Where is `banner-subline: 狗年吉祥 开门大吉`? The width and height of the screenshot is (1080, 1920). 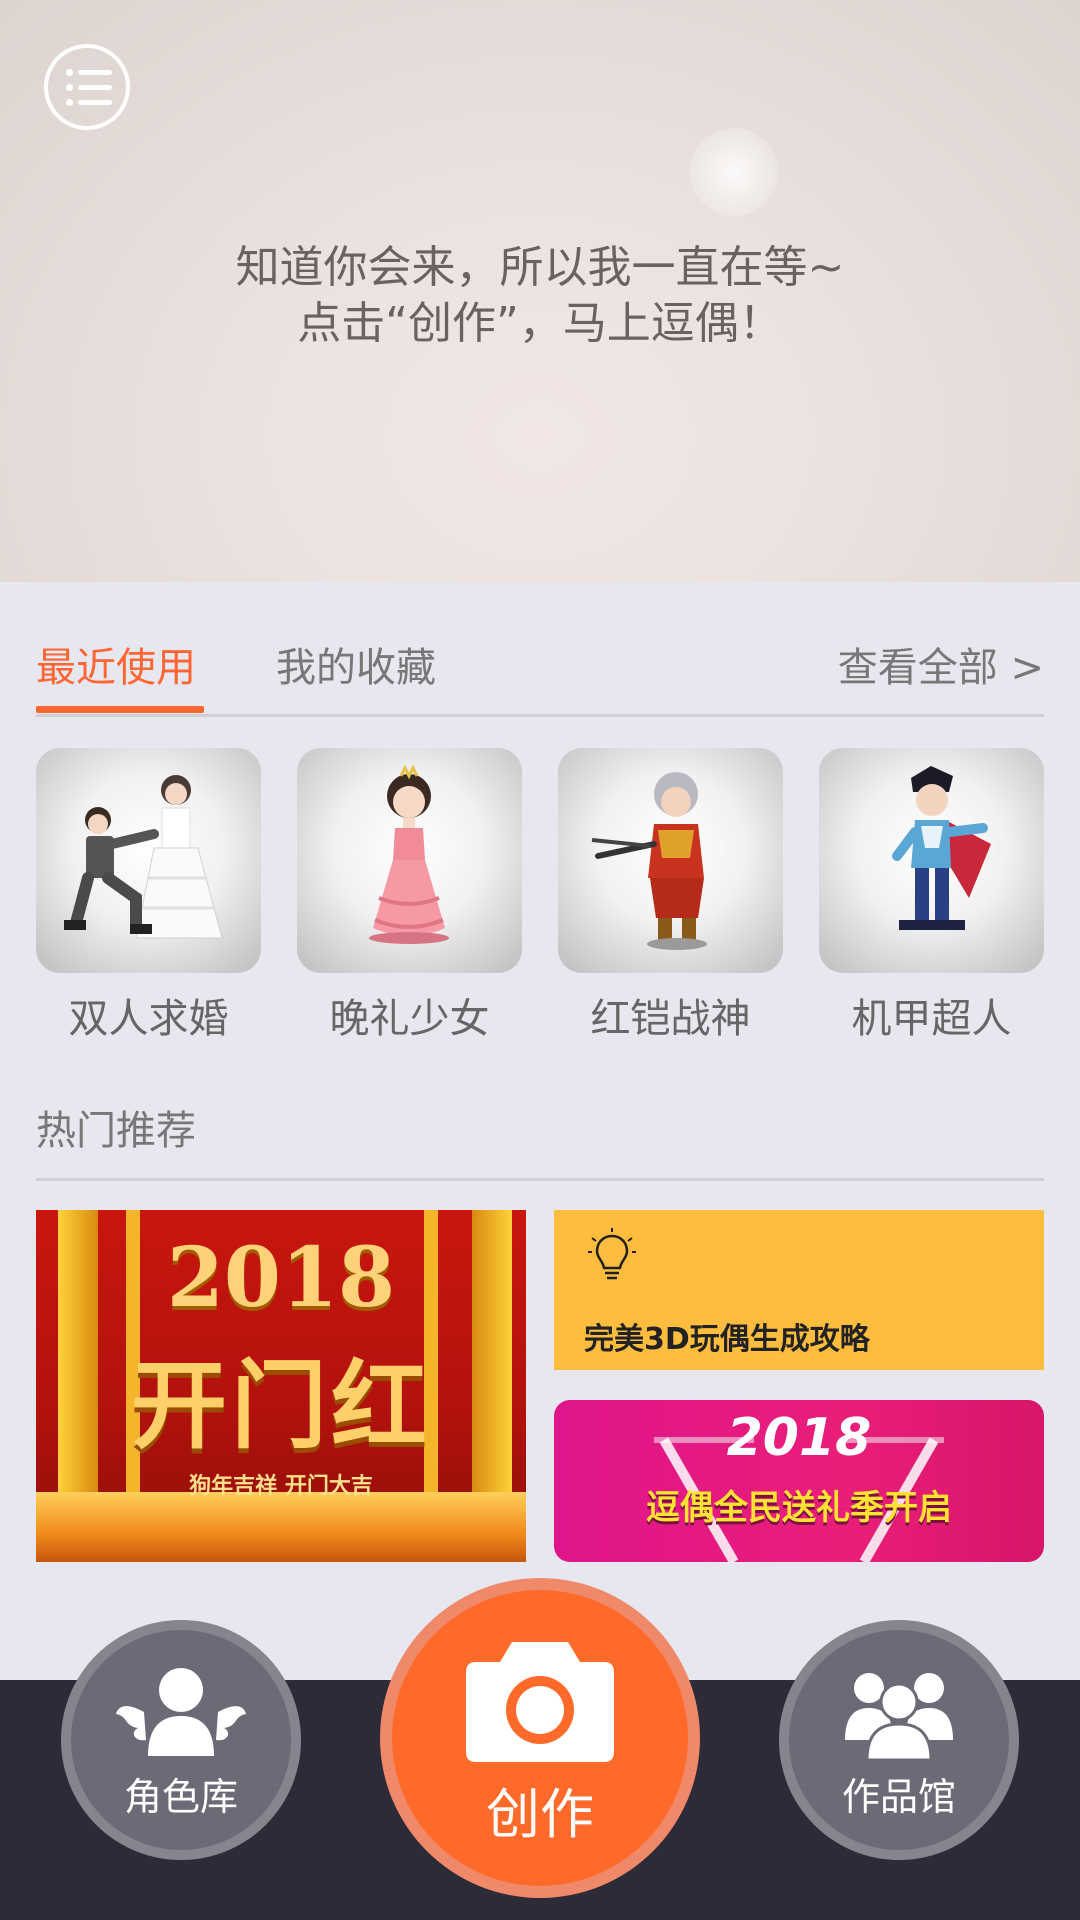 banner-subline: 狗年吉祥 开门大吉 is located at coordinates (281, 1486).